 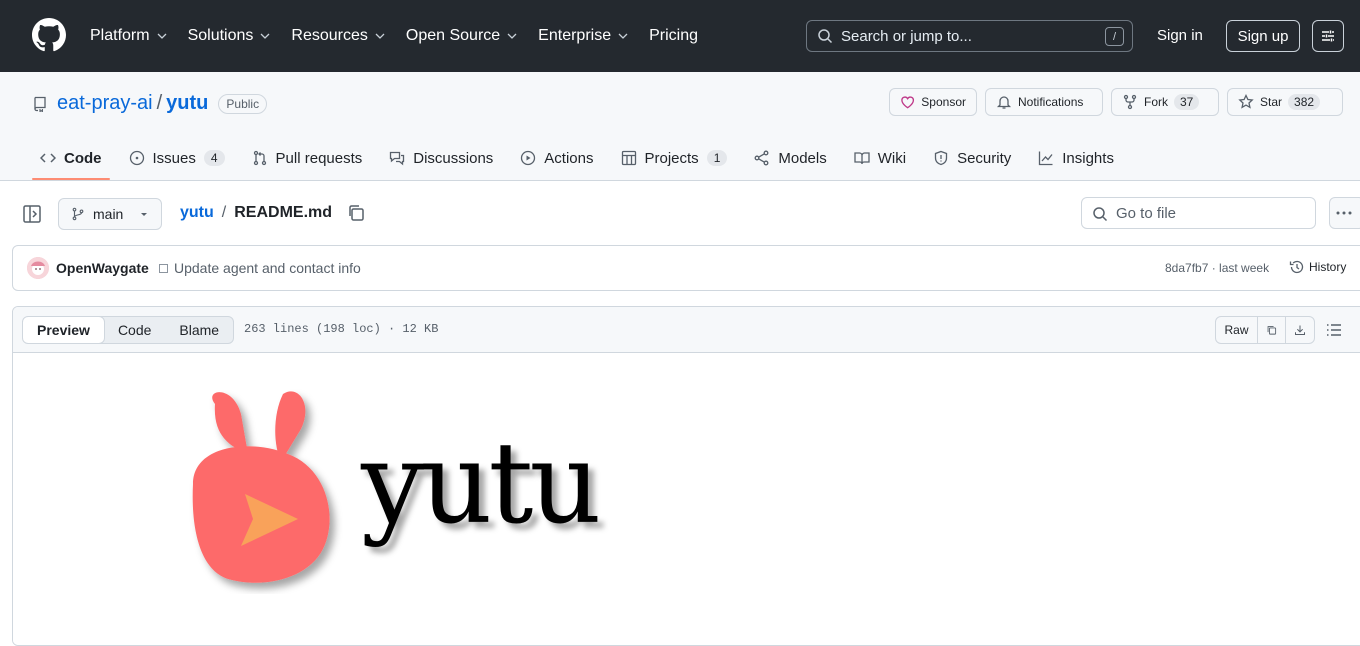 What do you see at coordinates (1130, 102) in the screenshot?
I see `fork-icon` at bounding box center [1130, 102].